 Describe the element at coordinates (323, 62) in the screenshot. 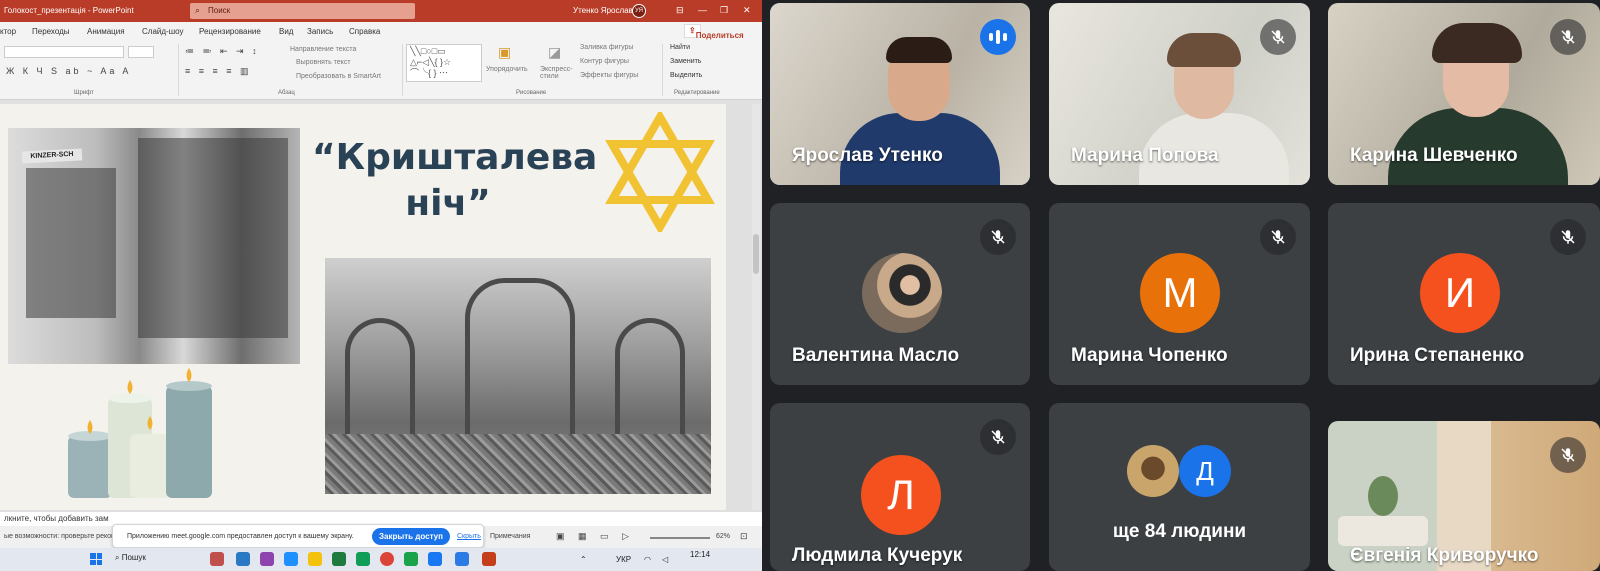

I see `align-text: Выровнять текст` at that location.